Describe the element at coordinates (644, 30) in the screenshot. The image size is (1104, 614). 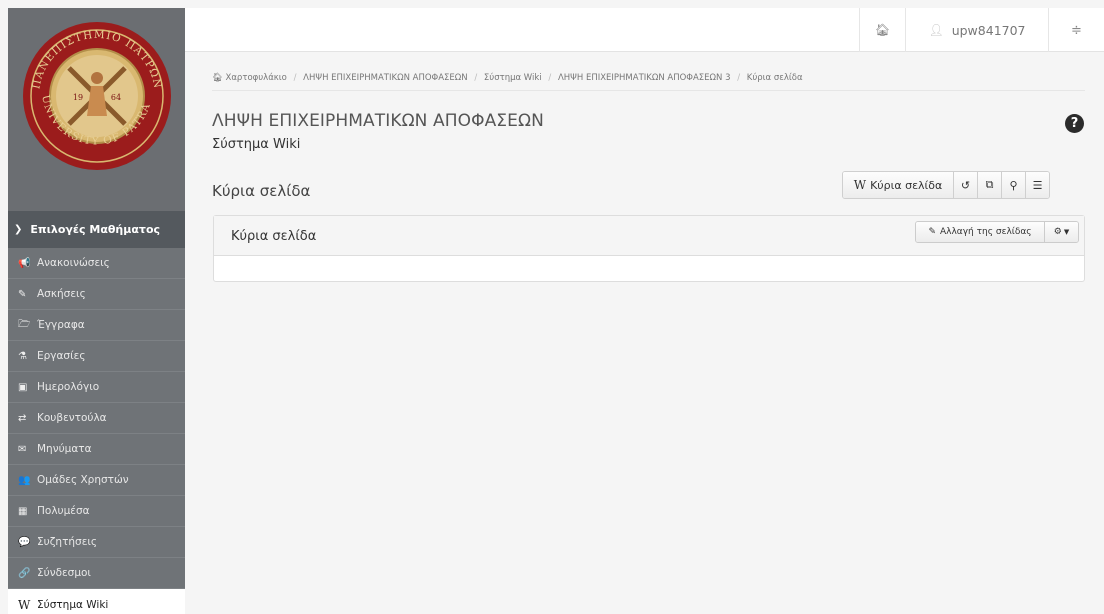
I see `top-navbar: 🏠︎ 👤︎ upw841707 ≑` at that location.